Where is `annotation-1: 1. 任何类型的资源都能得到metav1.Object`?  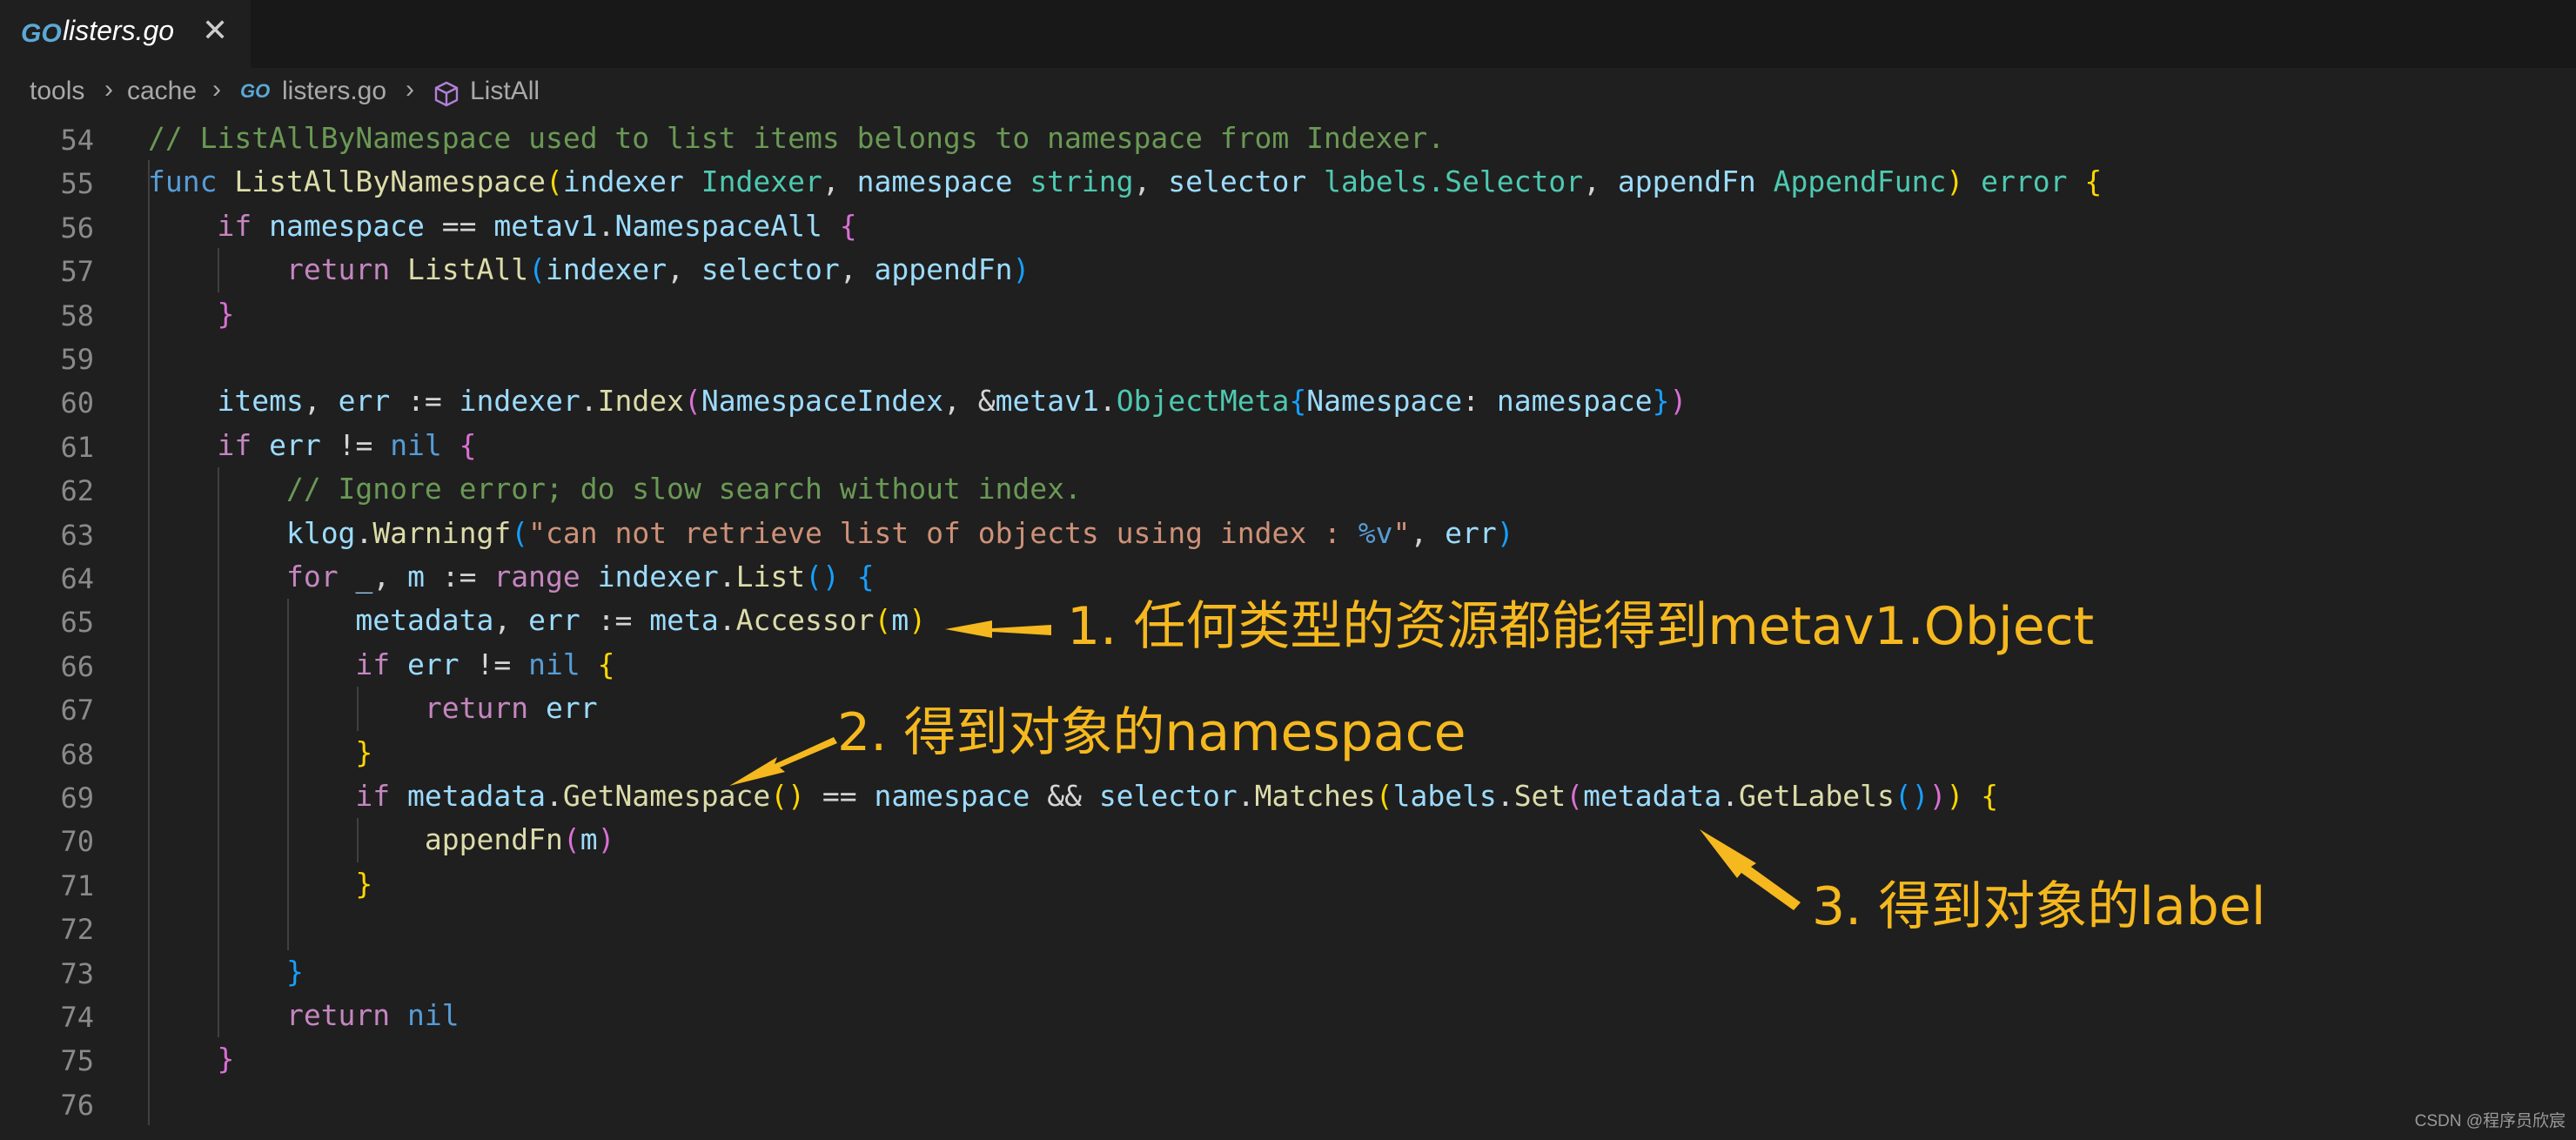
annotation-1: 1. 任何类型的资源都能得到metav1.Object is located at coordinates (1581, 627).